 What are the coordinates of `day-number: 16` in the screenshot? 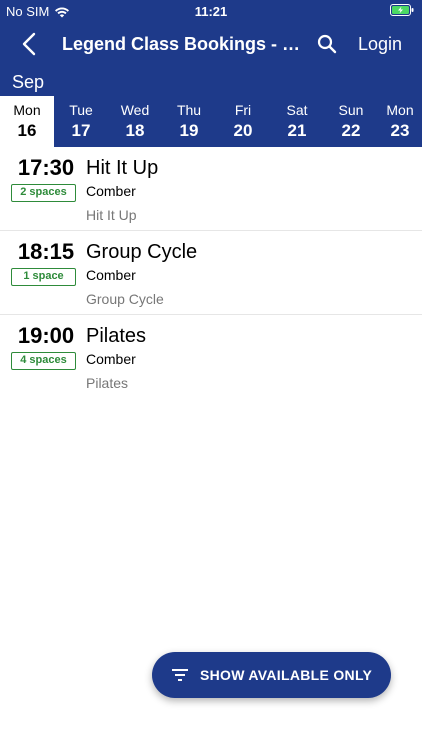 It's located at (27, 130).